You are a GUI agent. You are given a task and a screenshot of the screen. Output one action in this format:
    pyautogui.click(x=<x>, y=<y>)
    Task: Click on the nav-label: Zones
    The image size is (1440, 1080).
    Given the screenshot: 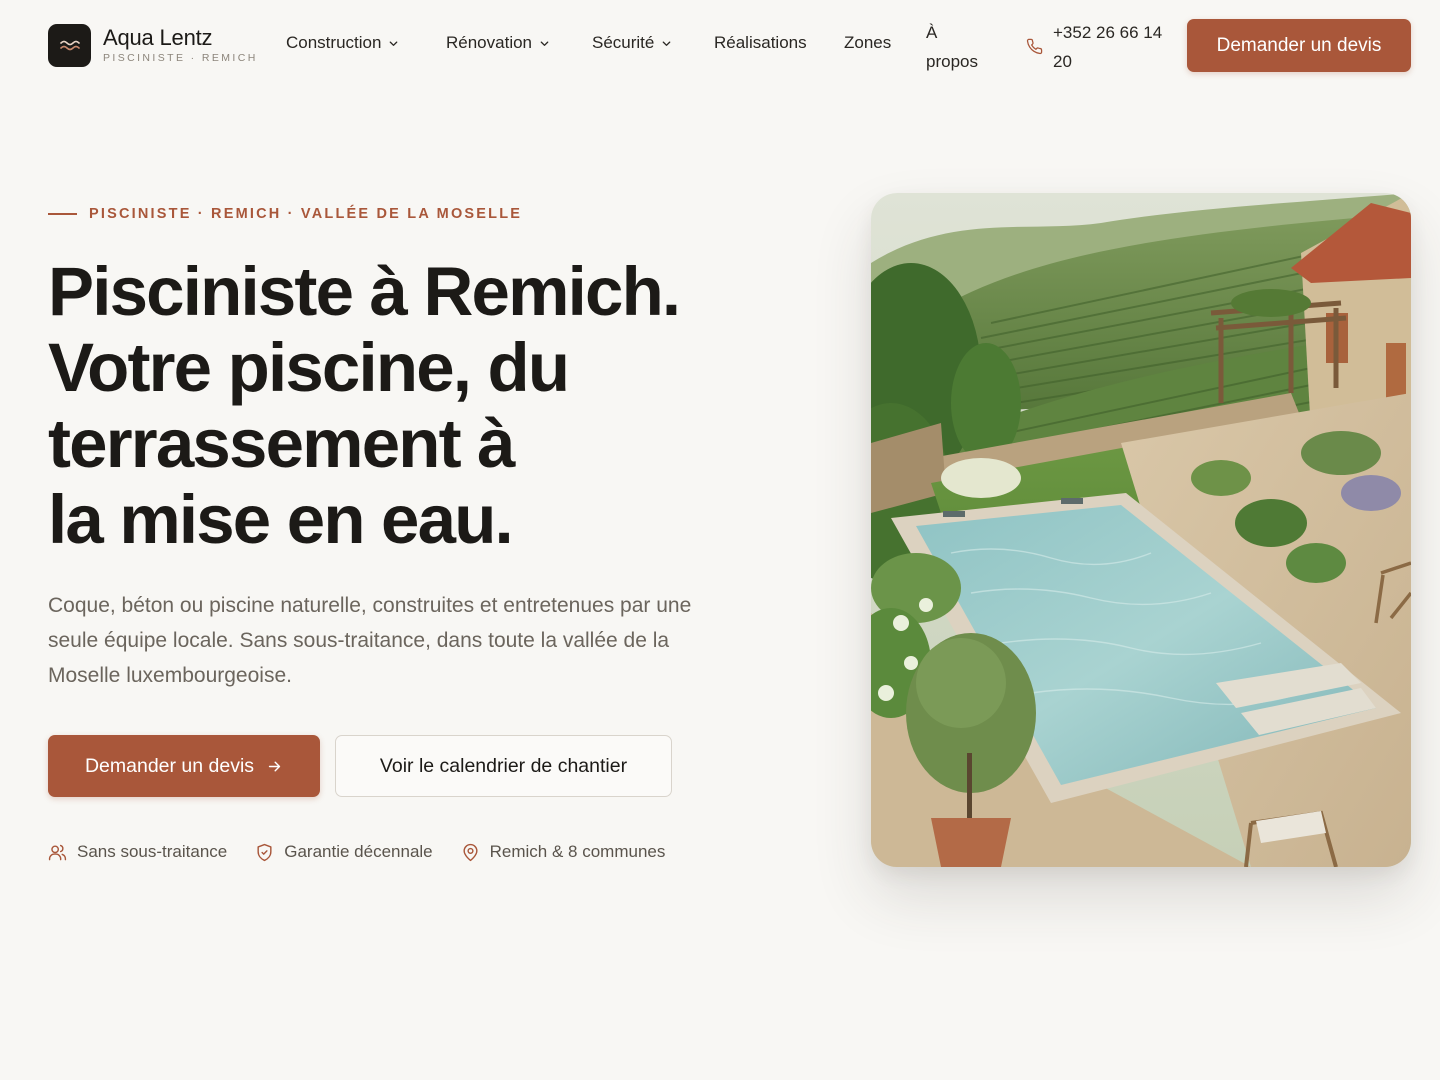 What is the action you would take?
    pyautogui.click(x=868, y=42)
    